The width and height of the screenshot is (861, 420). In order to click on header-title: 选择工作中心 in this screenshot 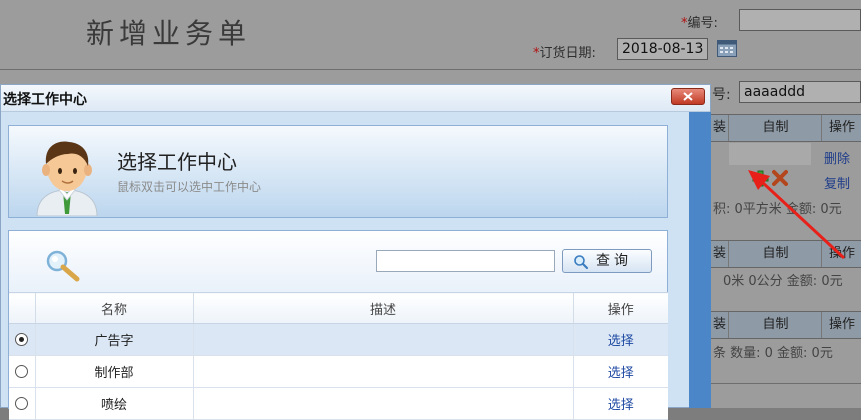, I will do `click(177, 162)`.